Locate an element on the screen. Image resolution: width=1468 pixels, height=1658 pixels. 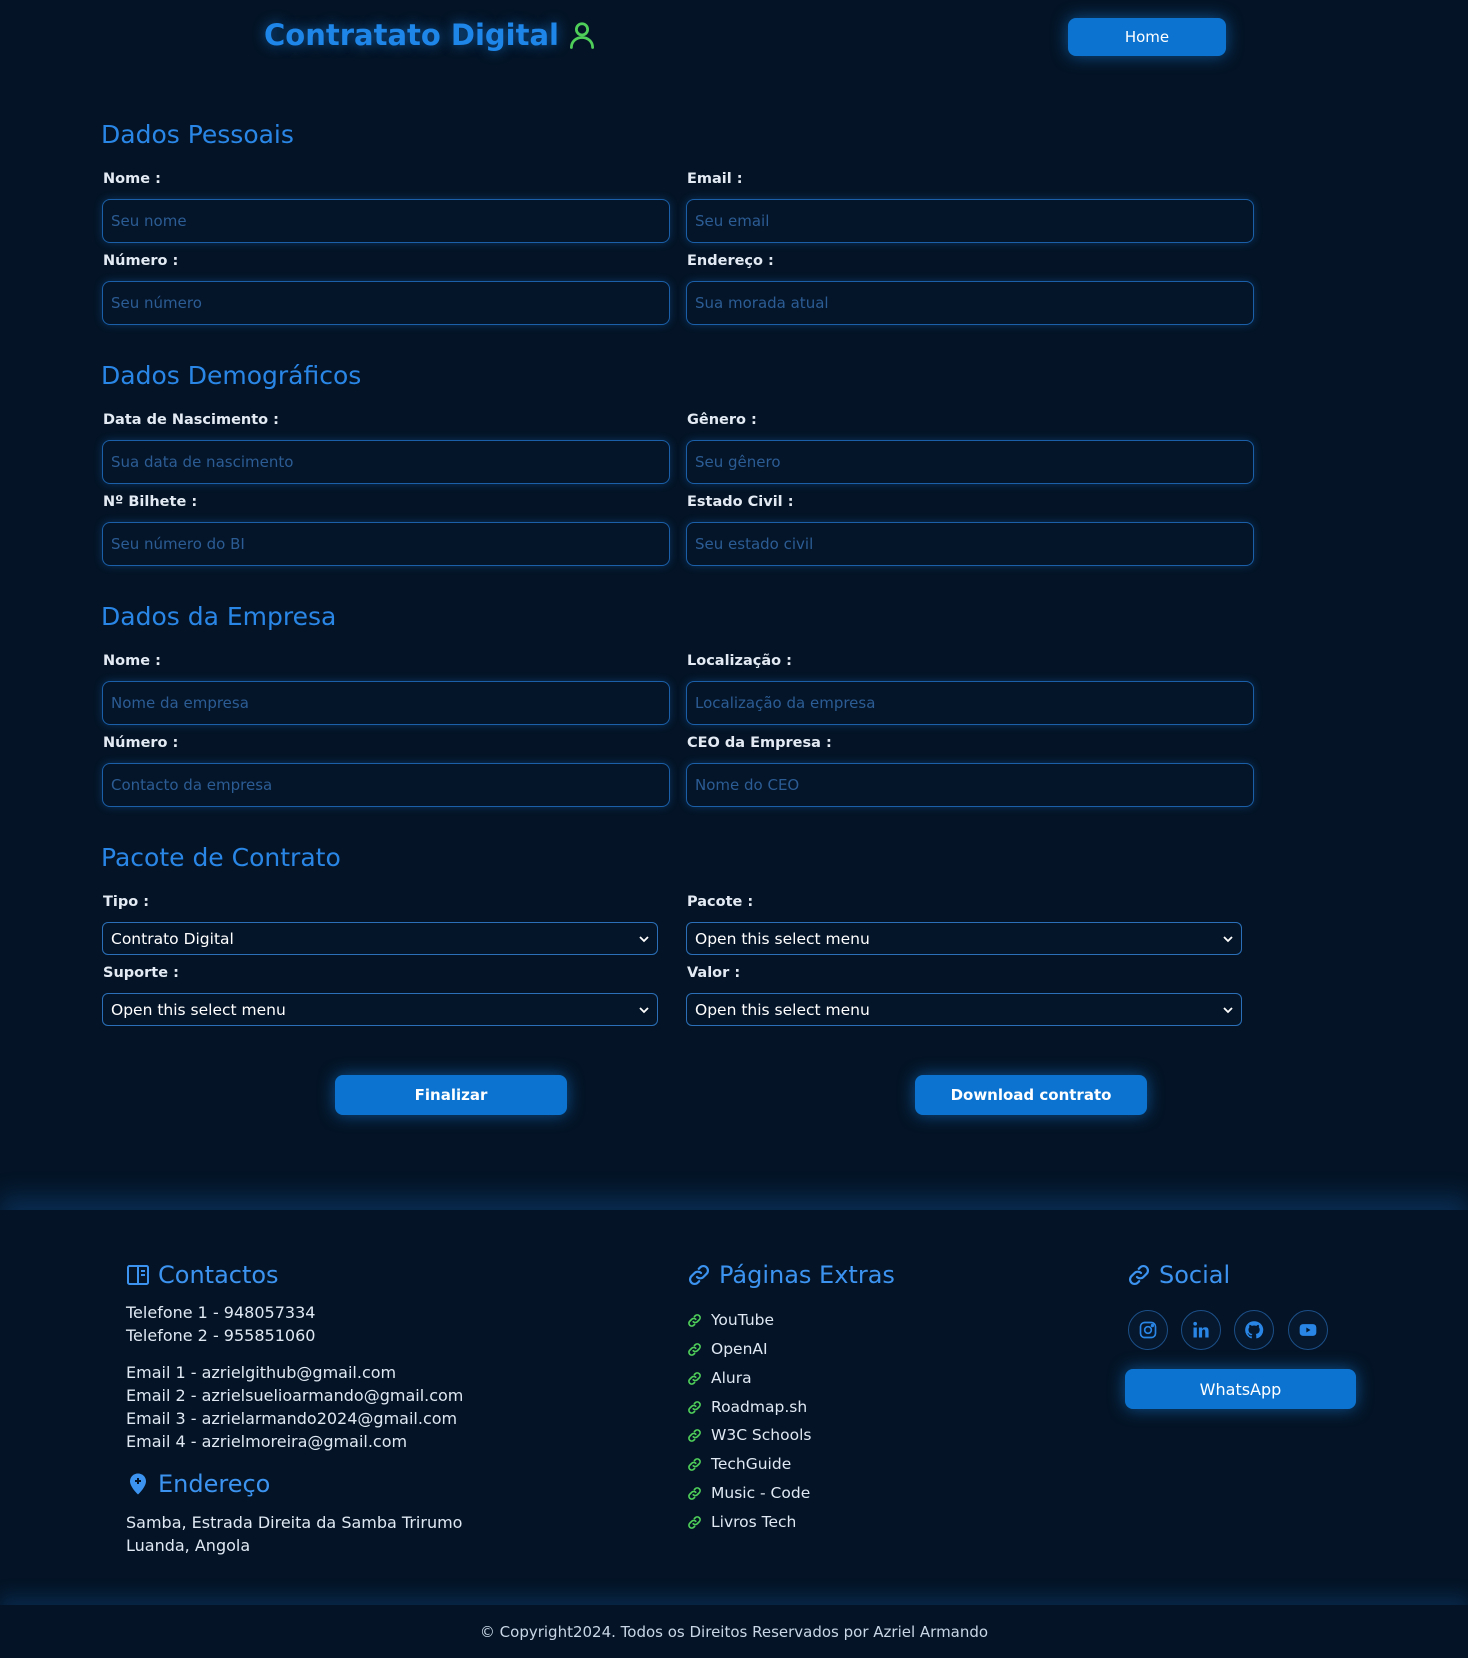
finalizar-button: Finalizar is located at coordinates (451, 1095).